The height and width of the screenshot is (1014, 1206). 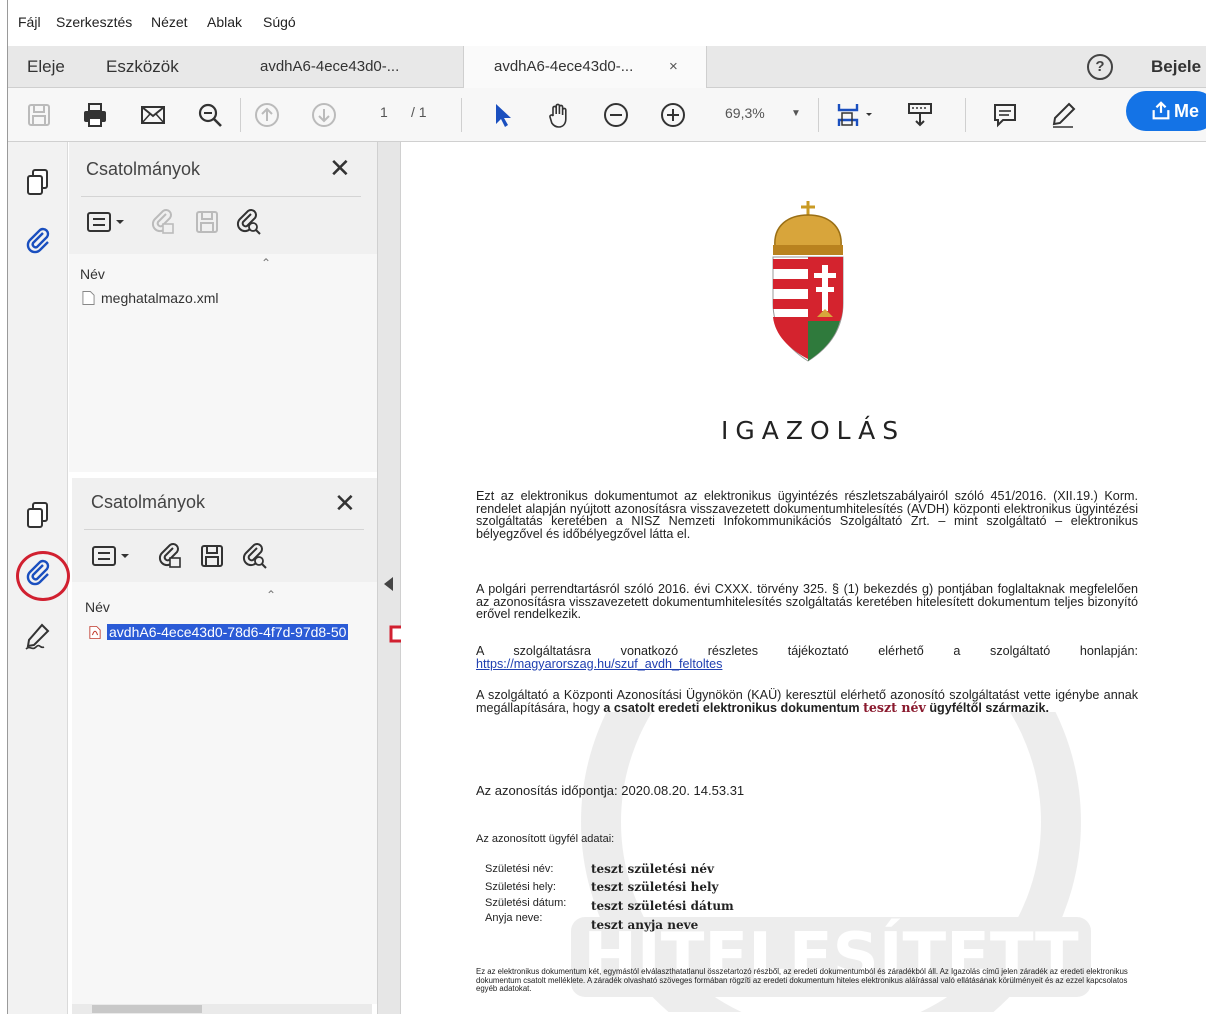 I want to click on tab-tools: Eszközök, so click(x=142, y=67).